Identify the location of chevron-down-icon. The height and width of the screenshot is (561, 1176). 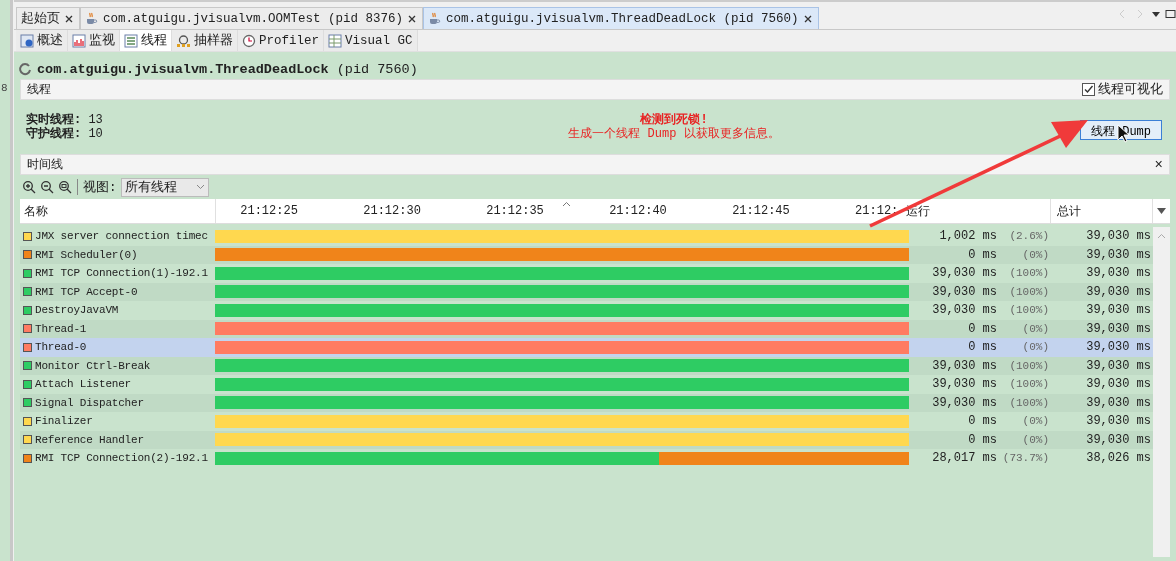
(200, 187).